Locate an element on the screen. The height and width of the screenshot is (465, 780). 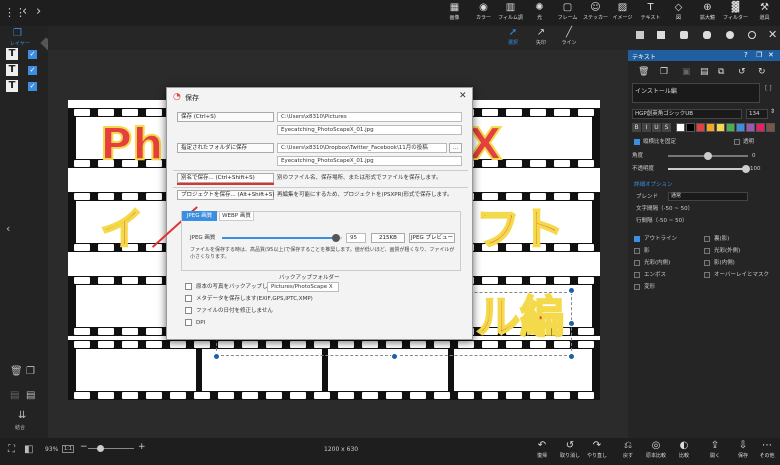
backup-folder-field: Pictures/PhotoScape X is located at coordinates (303, 287).